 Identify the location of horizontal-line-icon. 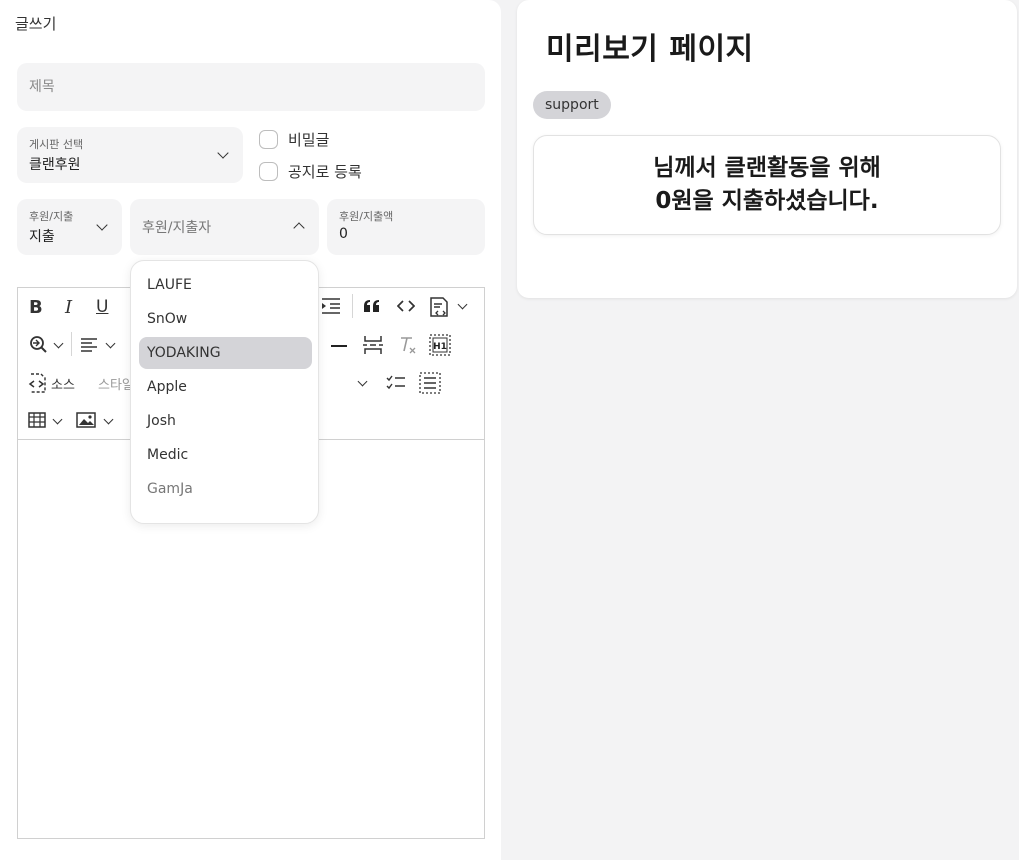
(339, 346).